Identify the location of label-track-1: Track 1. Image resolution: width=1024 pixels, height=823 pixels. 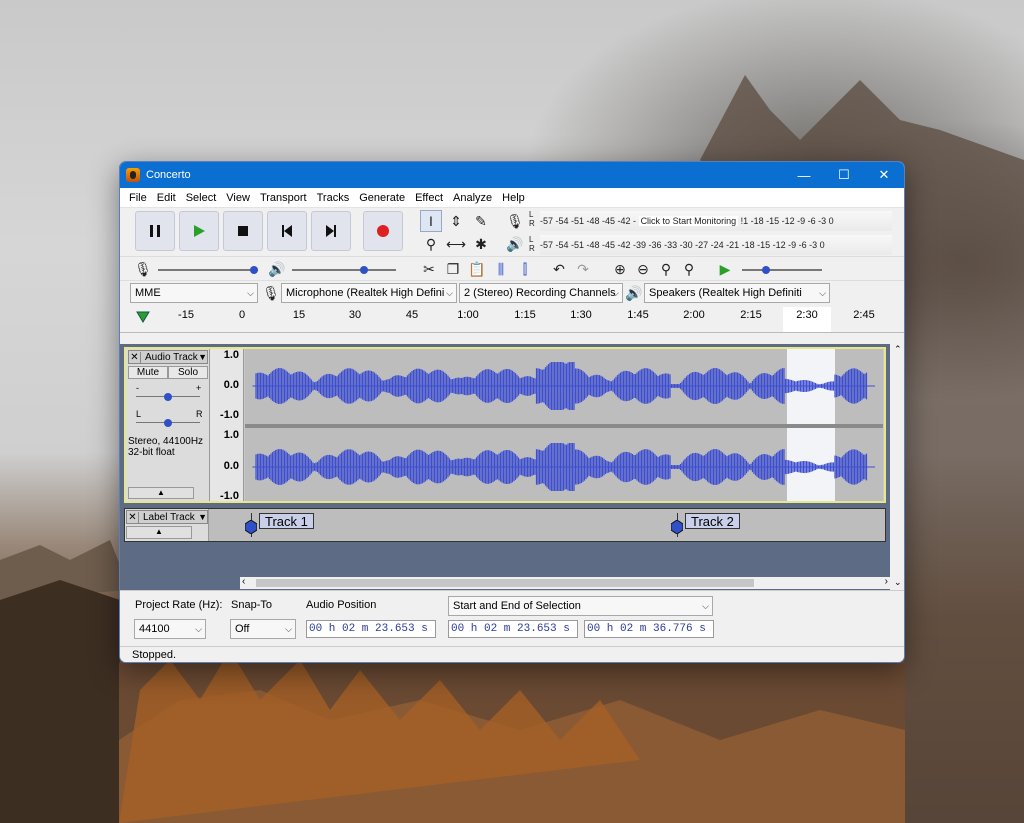
(286, 521).